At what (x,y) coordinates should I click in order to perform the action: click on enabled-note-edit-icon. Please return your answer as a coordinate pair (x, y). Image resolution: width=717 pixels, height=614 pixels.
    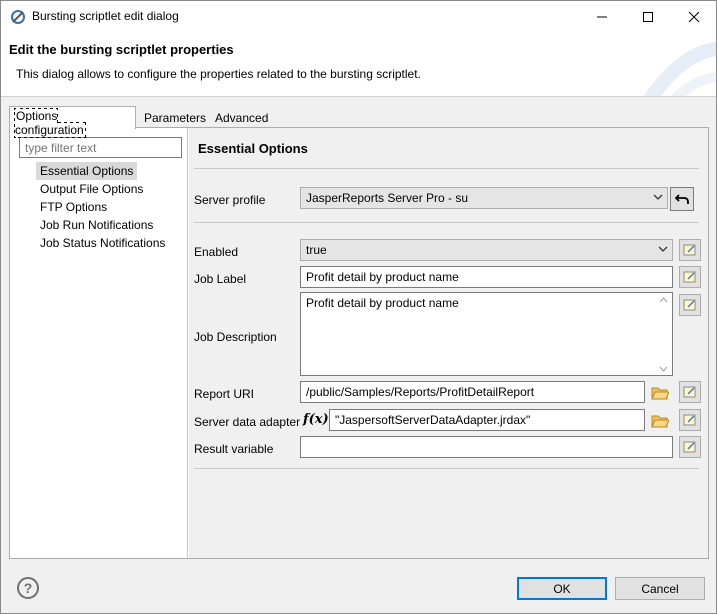
    Looking at the image, I should click on (690, 250).